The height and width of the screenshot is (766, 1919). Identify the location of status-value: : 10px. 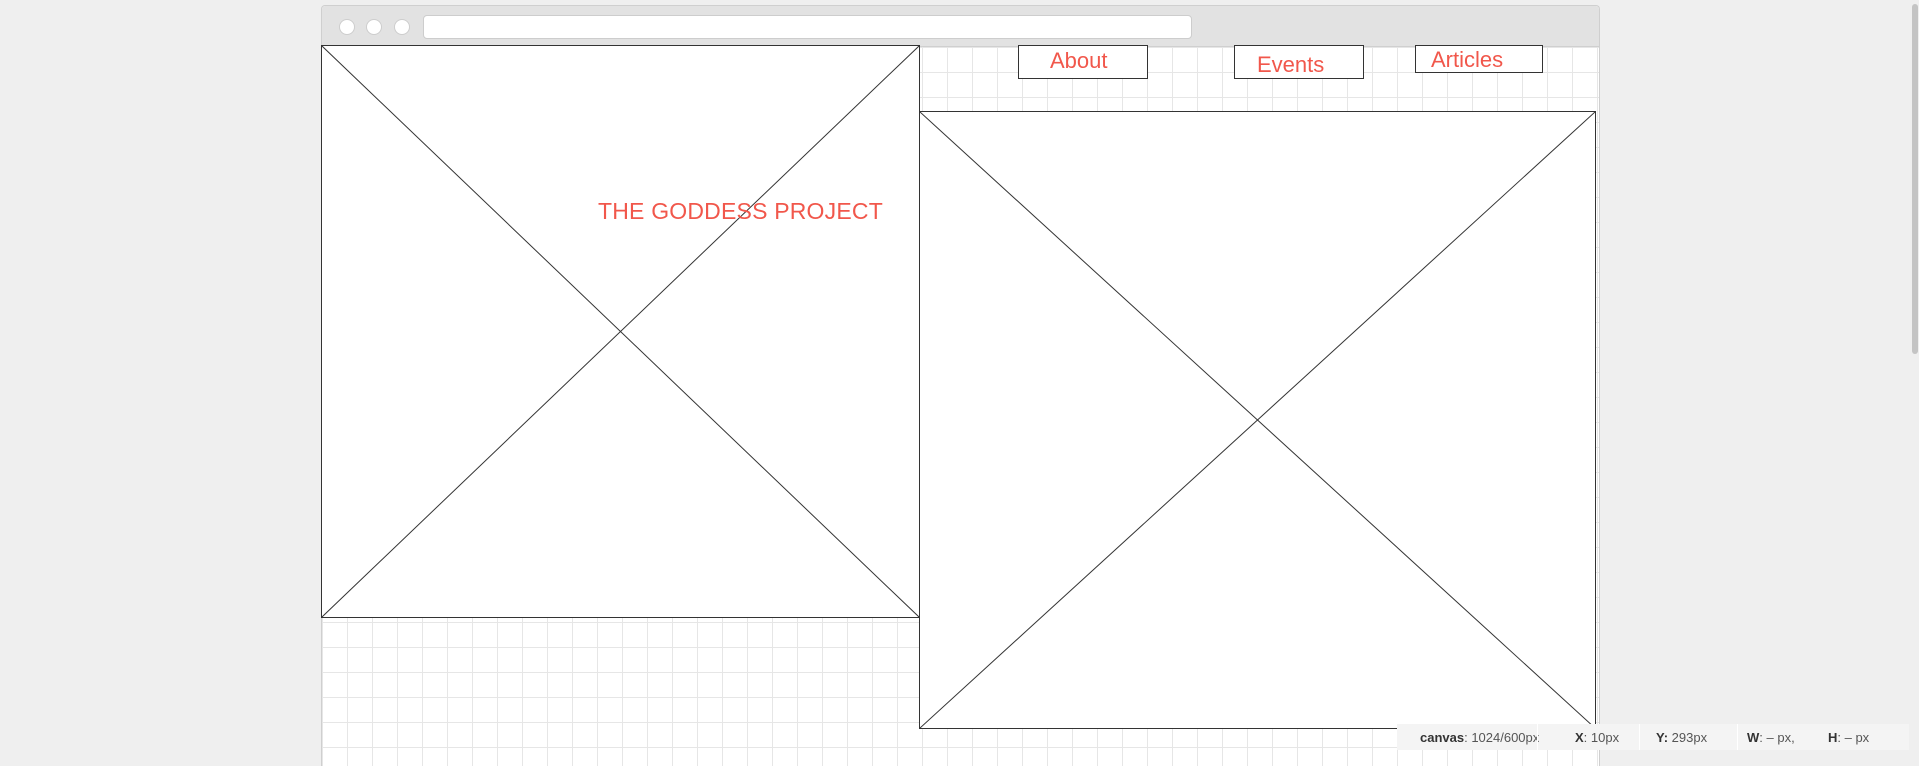
(1601, 737).